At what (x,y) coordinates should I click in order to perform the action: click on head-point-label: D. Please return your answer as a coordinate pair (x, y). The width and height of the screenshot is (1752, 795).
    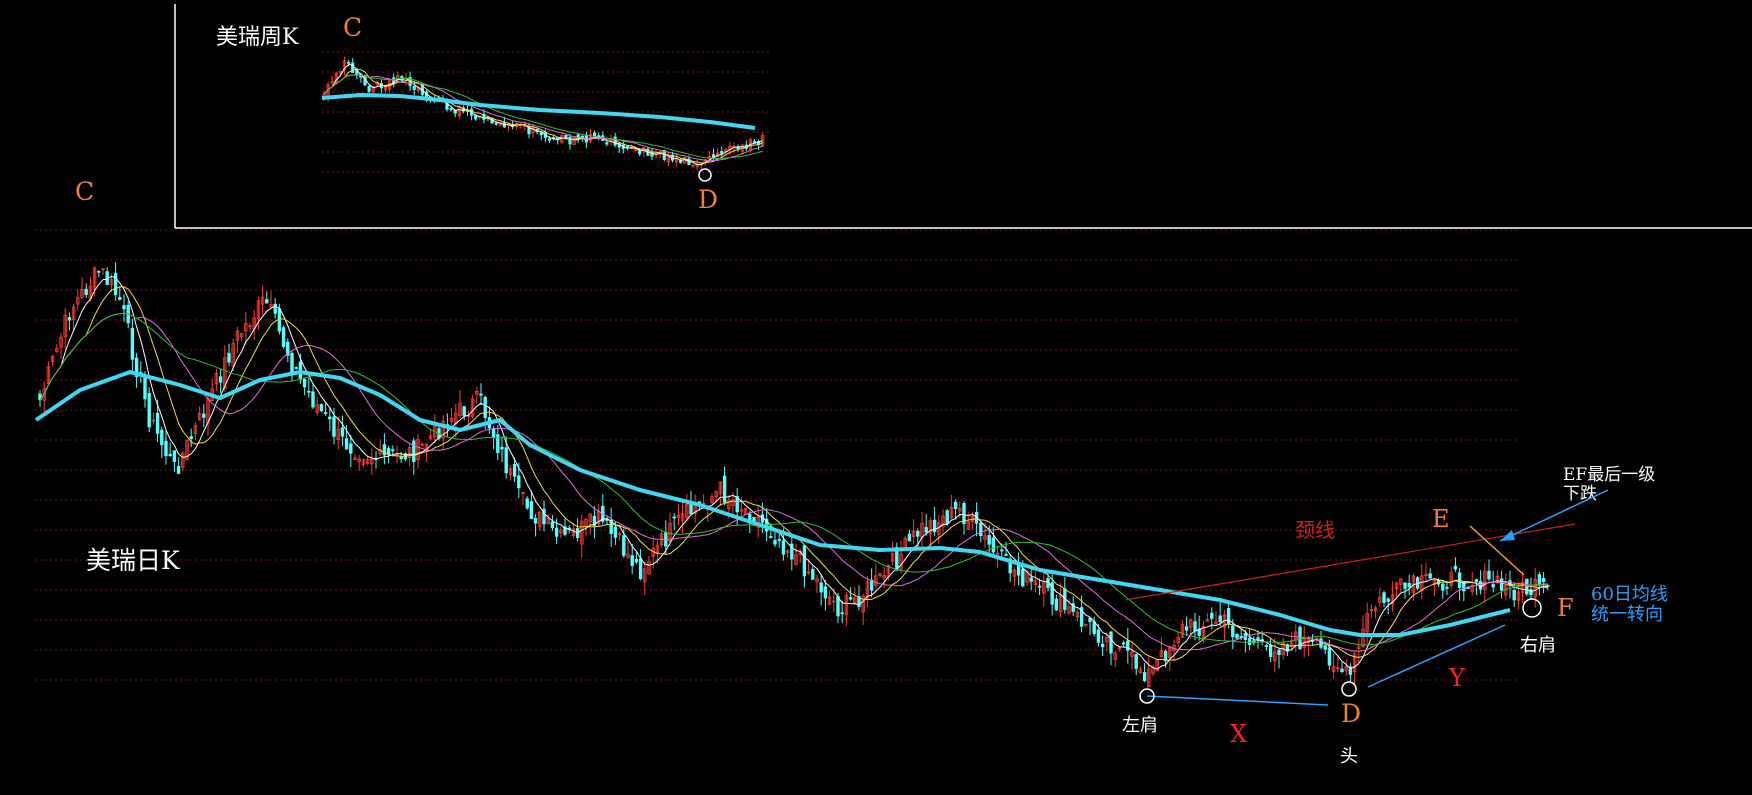
    Looking at the image, I should click on (1351, 713).